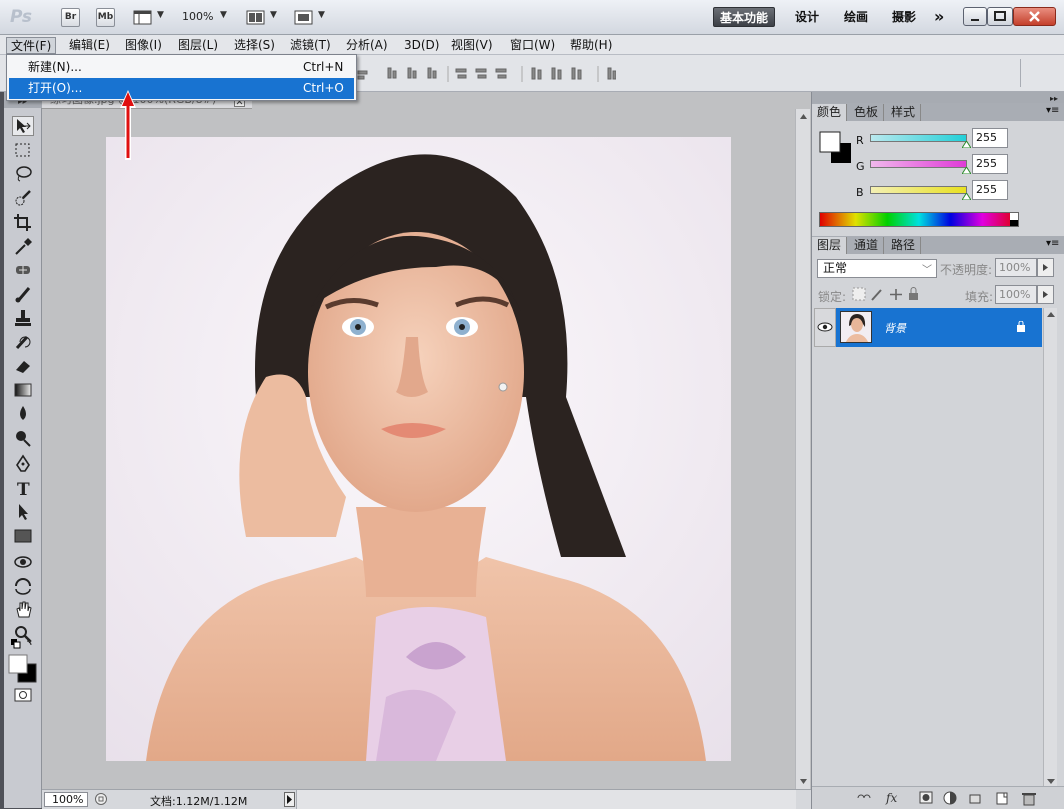  I want to click on right-panel-grip: ▸▸, so click(938, 97).